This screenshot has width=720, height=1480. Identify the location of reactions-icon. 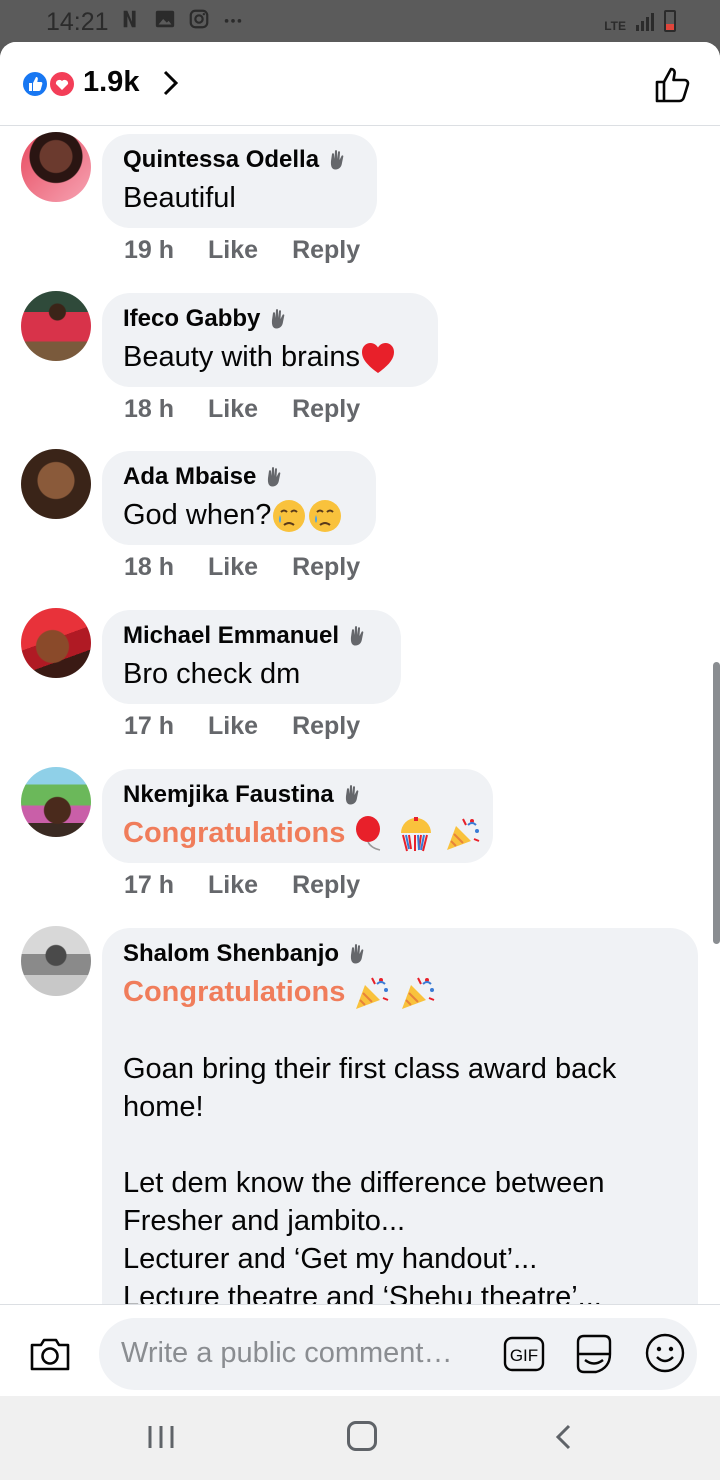
(48, 84).